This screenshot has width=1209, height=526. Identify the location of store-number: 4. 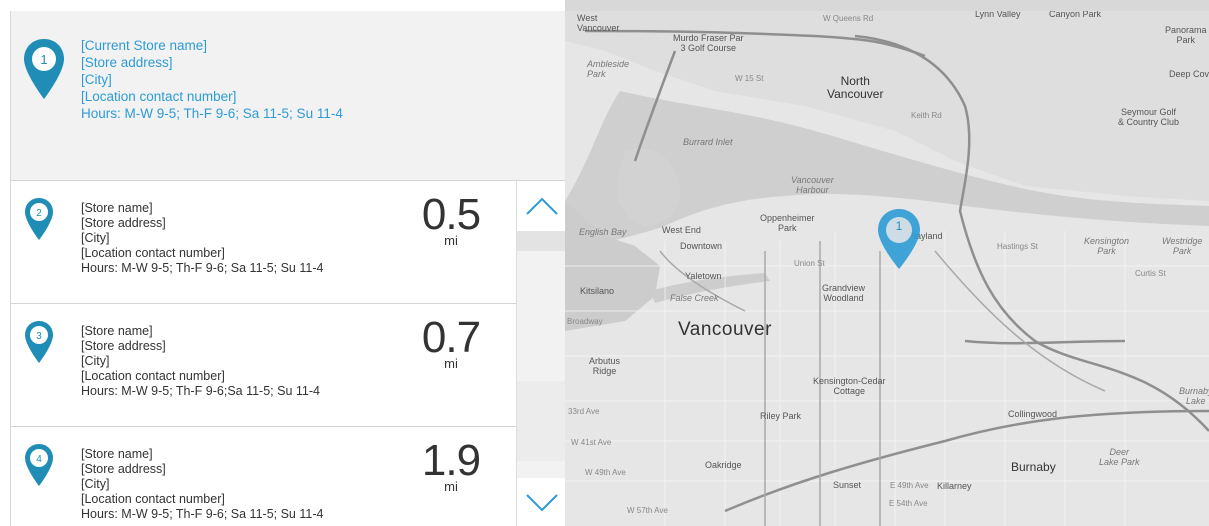
(39, 459).